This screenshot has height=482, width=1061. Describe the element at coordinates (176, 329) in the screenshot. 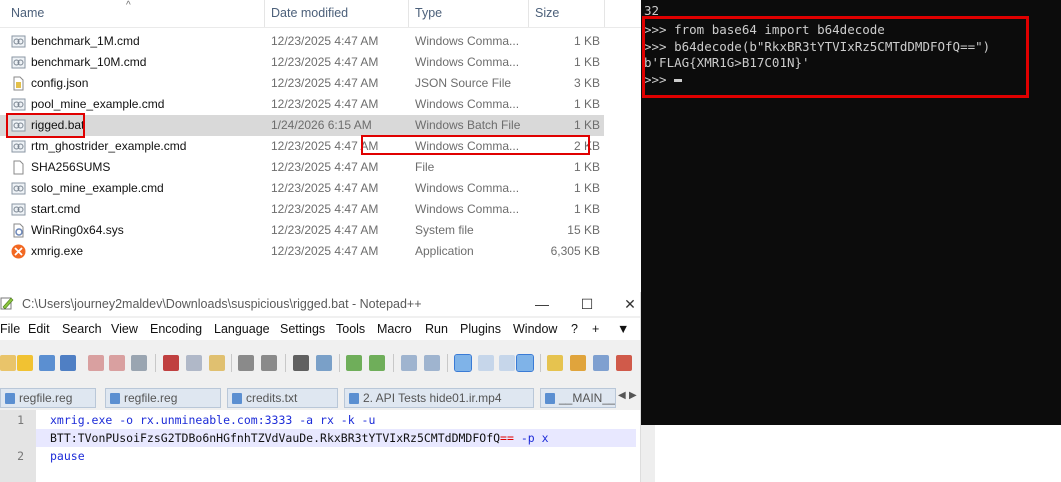

I see `menu-encoding: Encoding` at that location.